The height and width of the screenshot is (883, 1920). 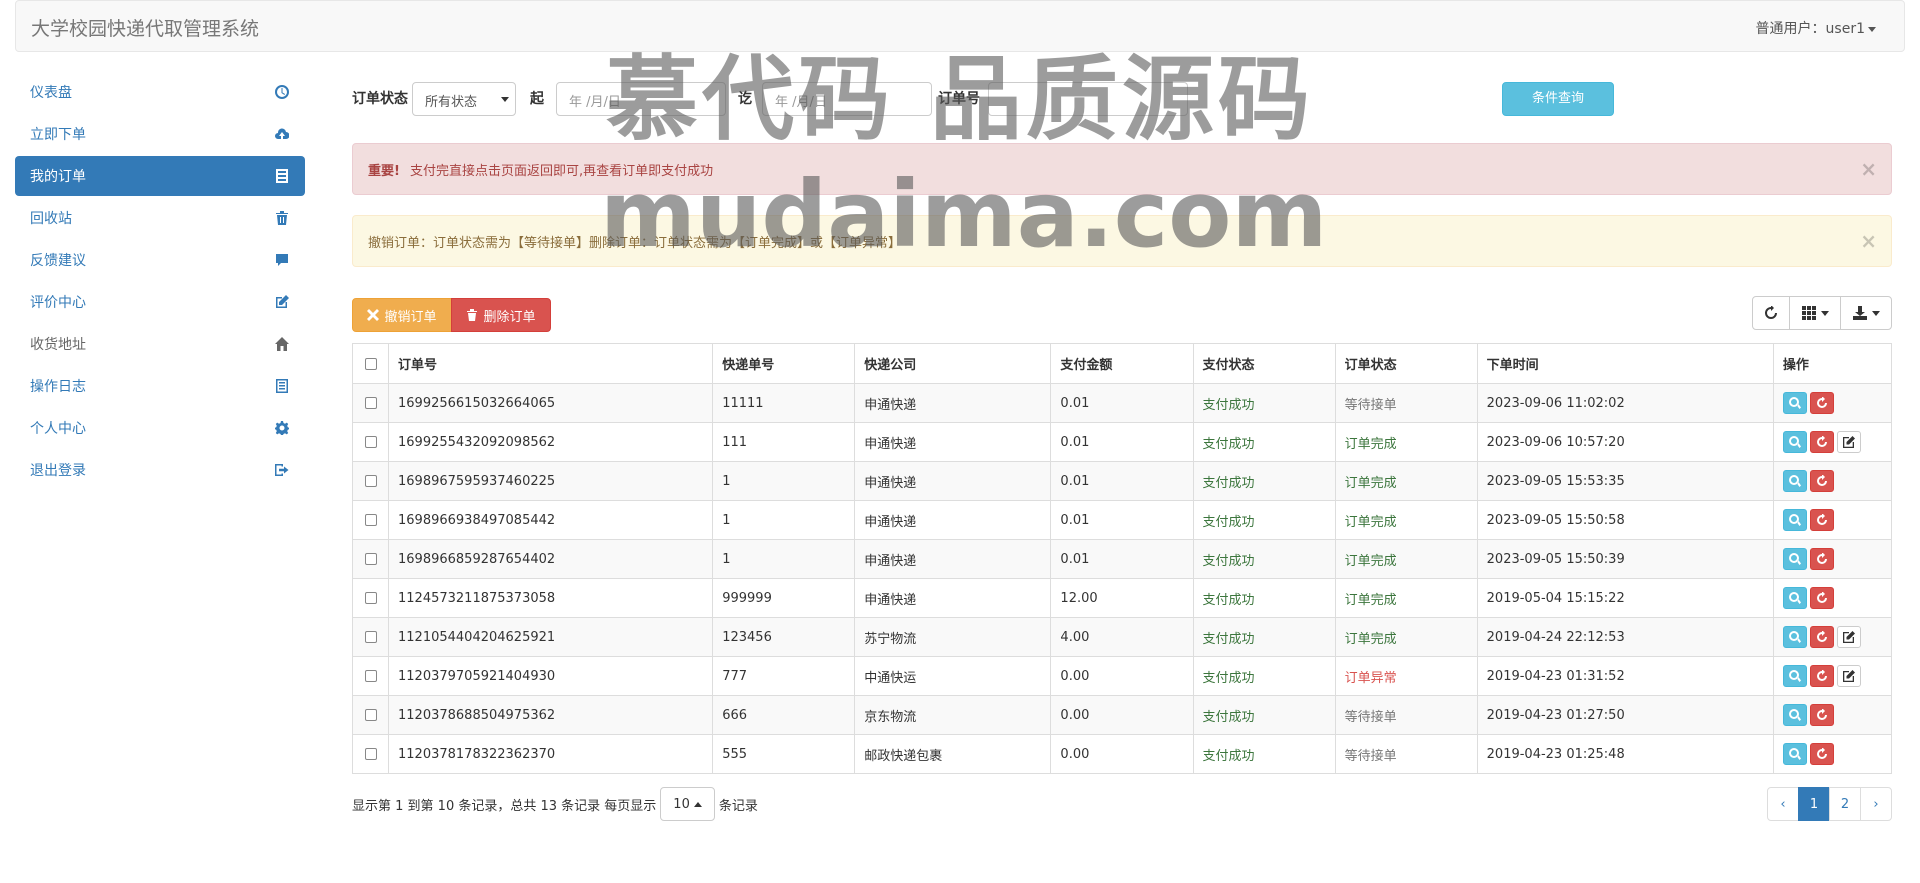 What do you see at coordinates (1406, 637) in the screenshot?
I see `order-status-cell: 订单完成` at bounding box center [1406, 637].